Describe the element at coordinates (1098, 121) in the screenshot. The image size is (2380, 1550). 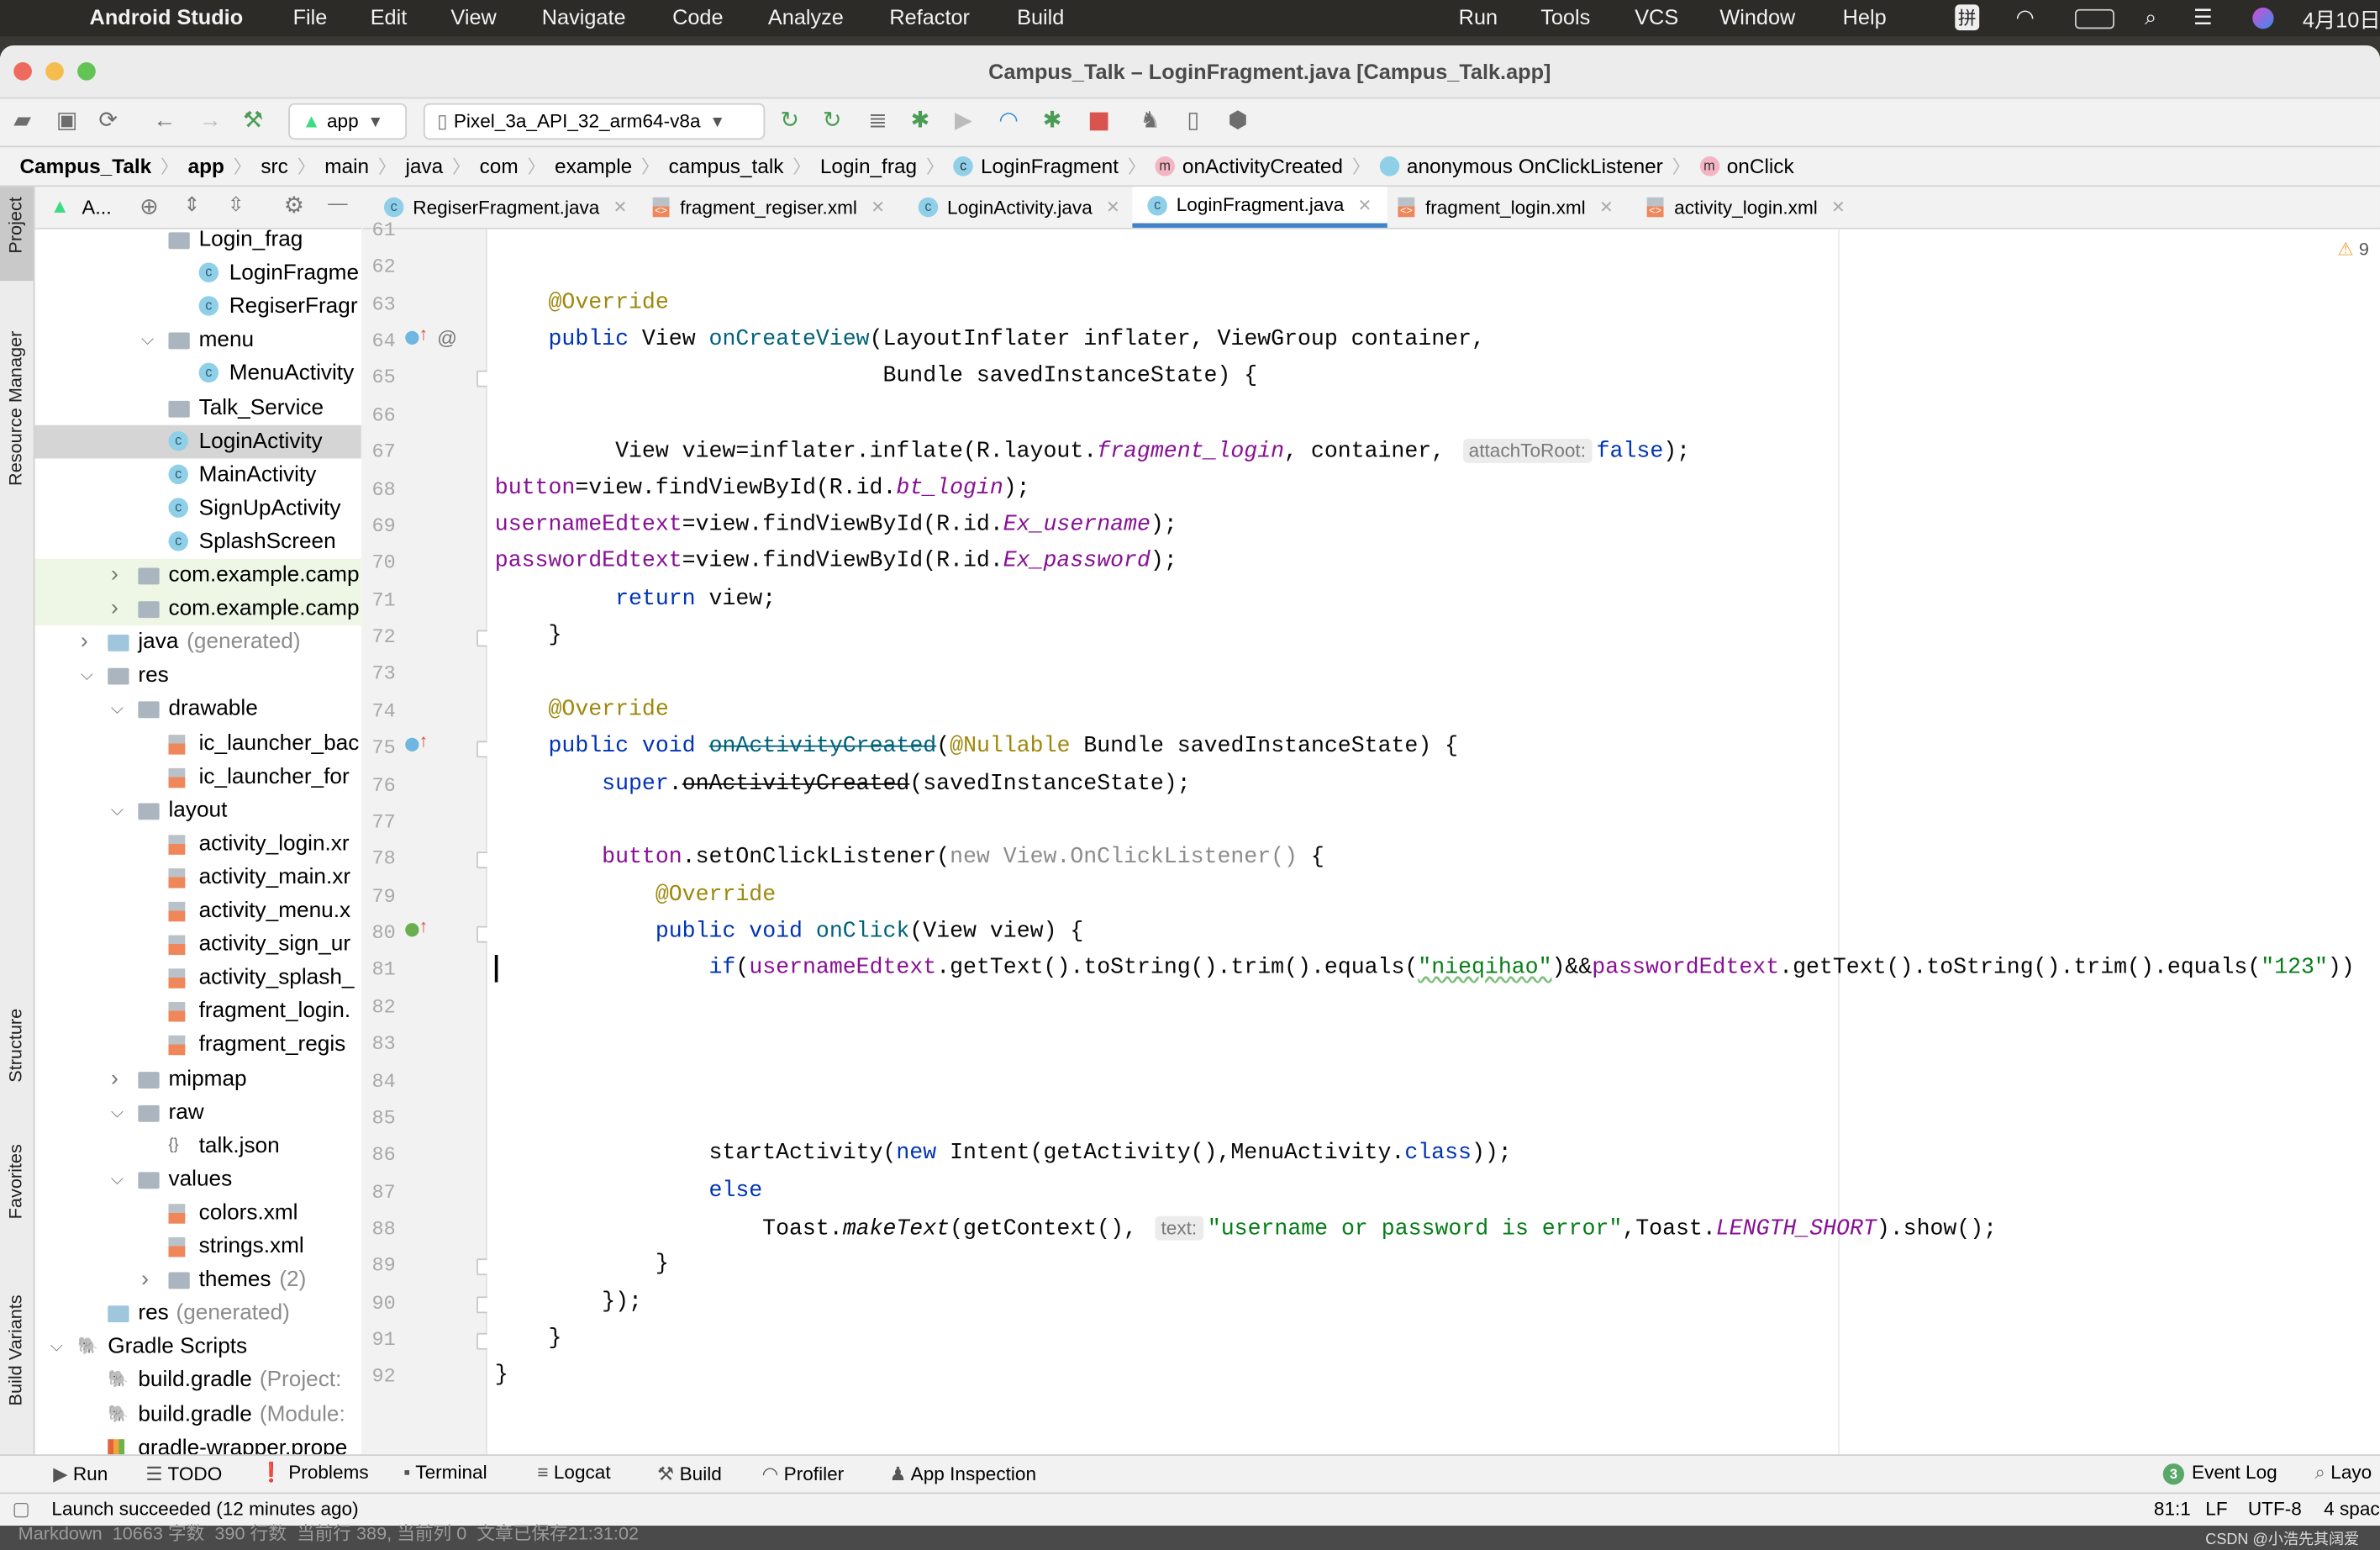
I see `stop-icon` at that location.